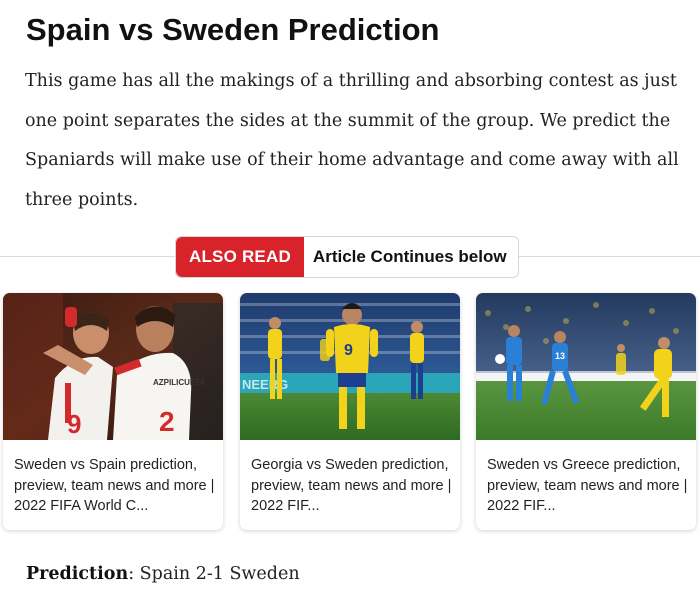  I want to click on svg-text: AZPILICUETA, so click(179, 382).